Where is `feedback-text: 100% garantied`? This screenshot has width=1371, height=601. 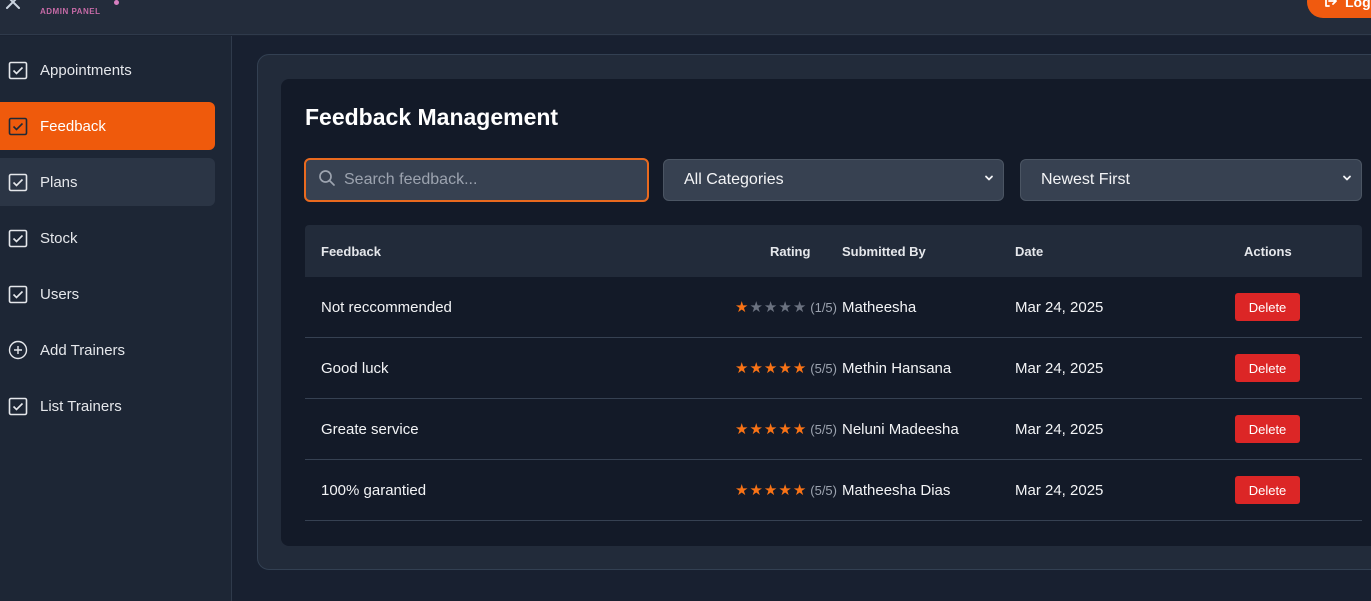 feedback-text: 100% garantied is located at coordinates (374, 490).